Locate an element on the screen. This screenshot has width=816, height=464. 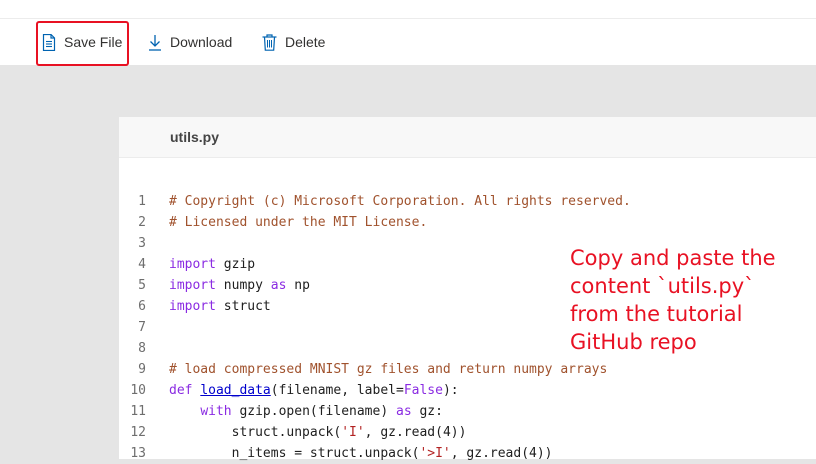
code-token: np is located at coordinates (298, 285).